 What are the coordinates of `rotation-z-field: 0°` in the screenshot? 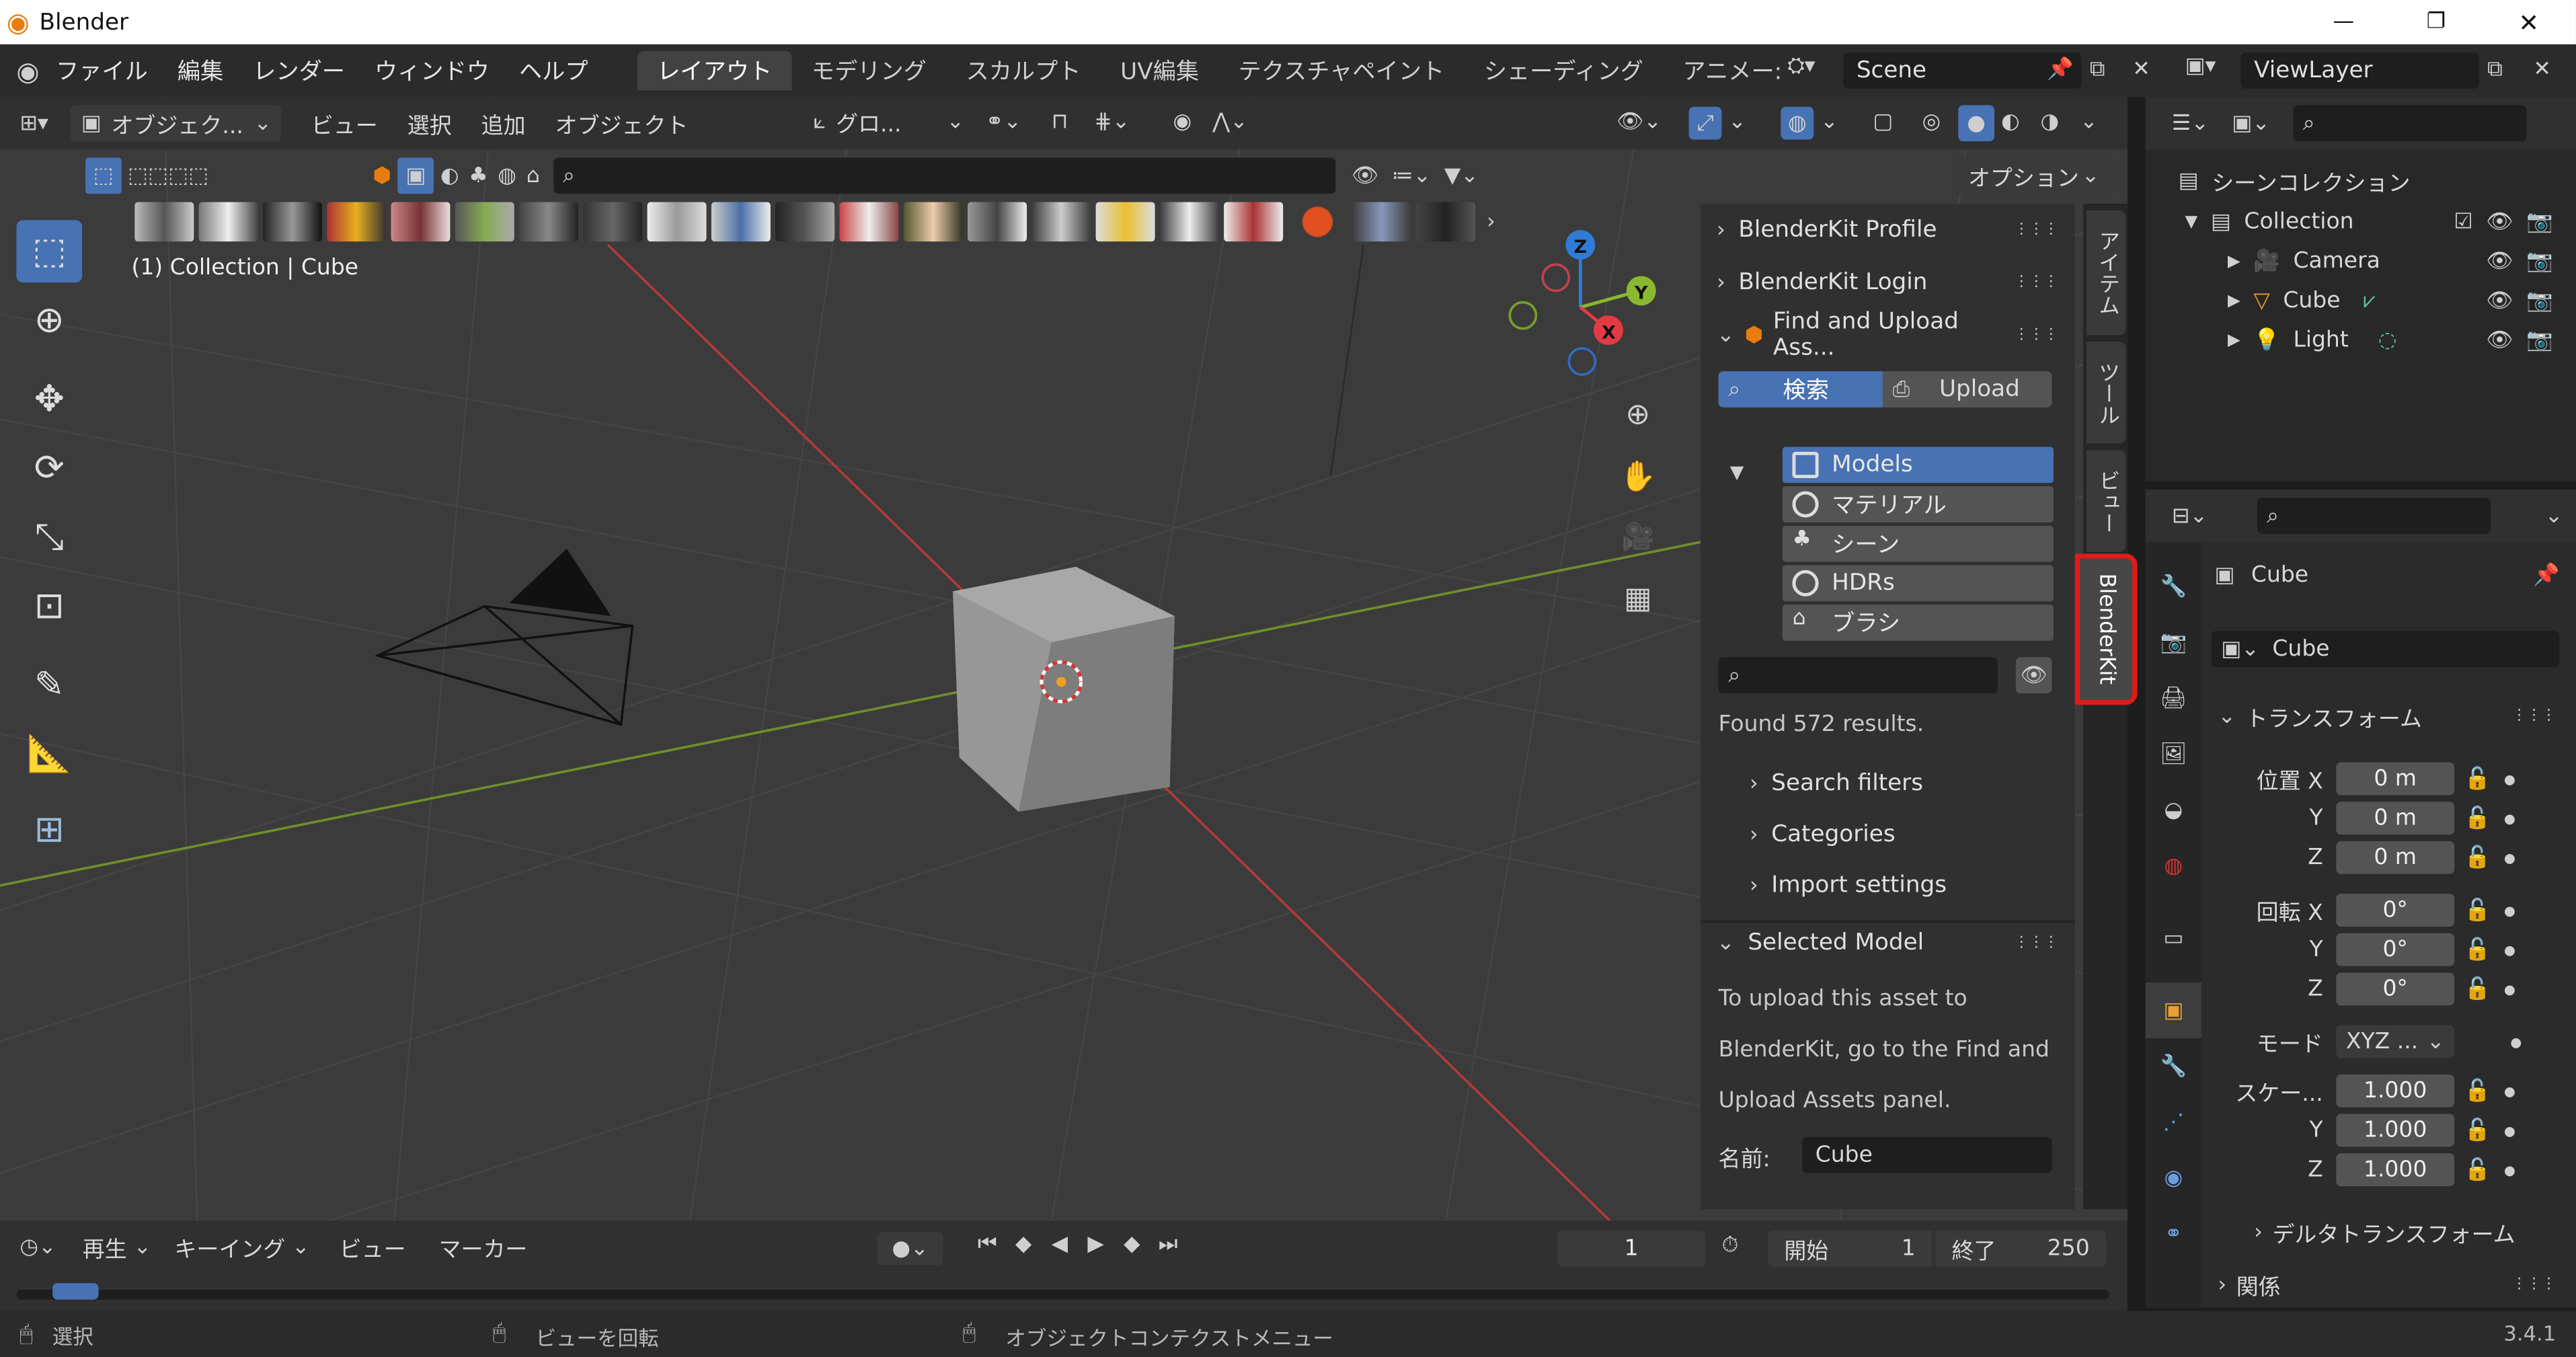 It's located at (2395, 989).